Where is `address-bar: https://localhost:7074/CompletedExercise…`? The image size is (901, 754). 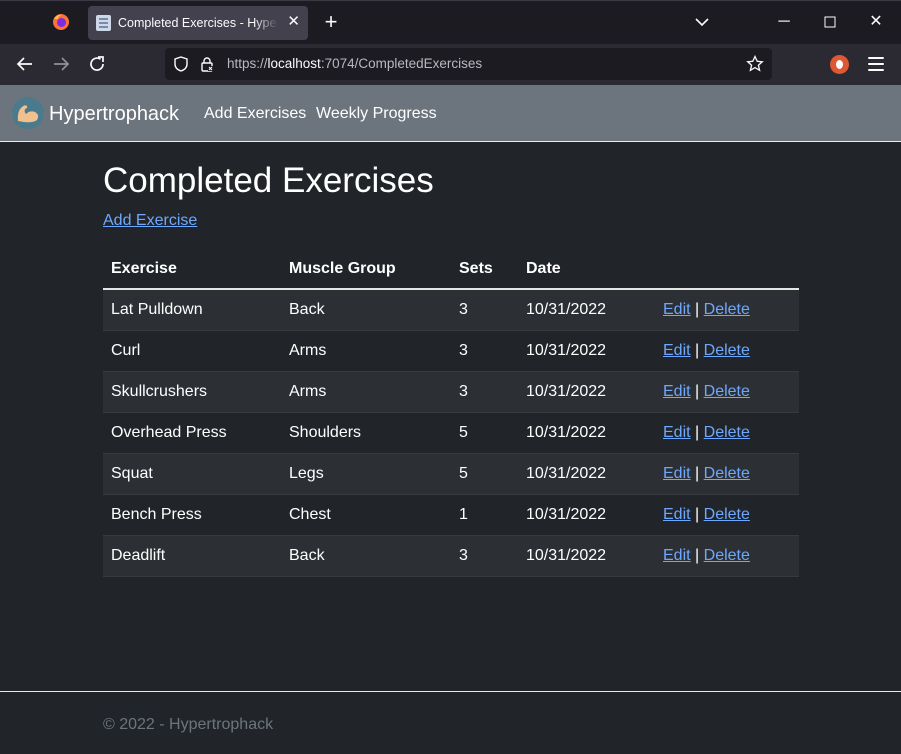
address-bar: https://localhost:7074/CompletedExercise… is located at coordinates (468, 64).